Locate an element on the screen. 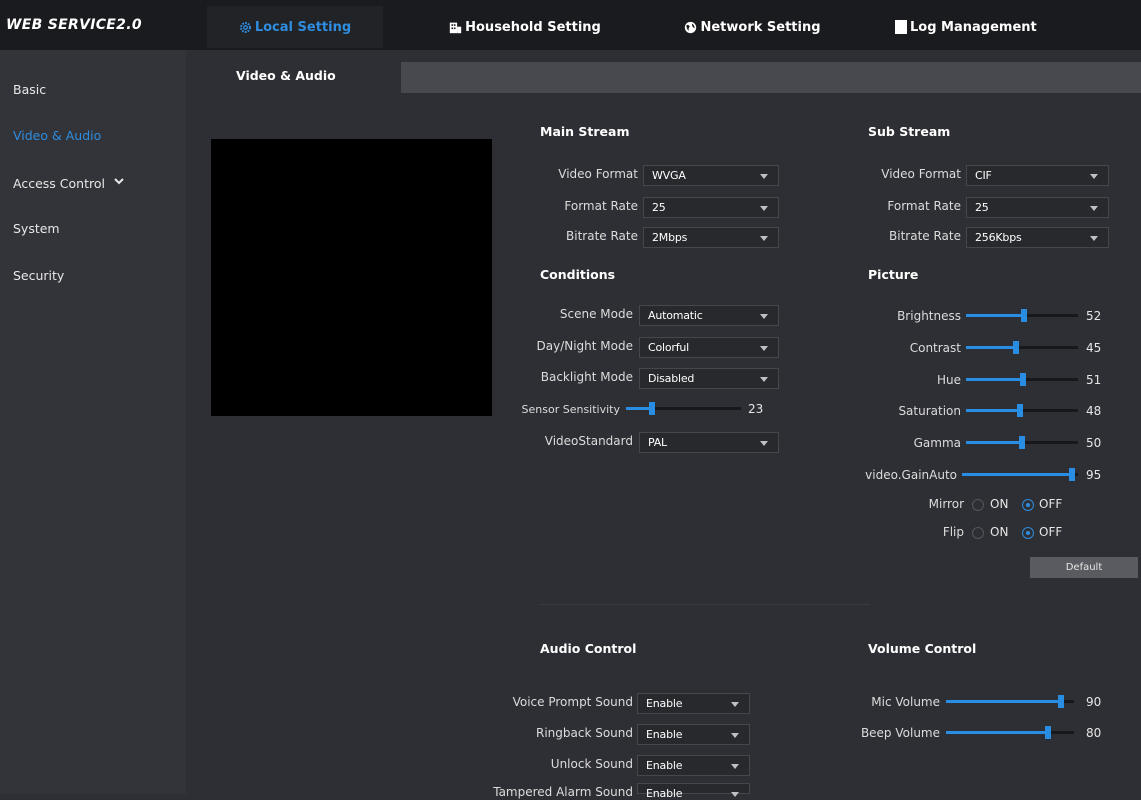 The height and width of the screenshot is (800, 1141). mirror-on-radio is located at coordinates (978, 505).